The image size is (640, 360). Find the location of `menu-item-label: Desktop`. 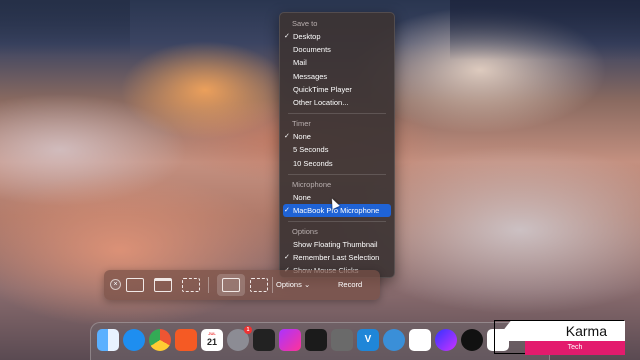

menu-item-label: Desktop is located at coordinates (307, 36).